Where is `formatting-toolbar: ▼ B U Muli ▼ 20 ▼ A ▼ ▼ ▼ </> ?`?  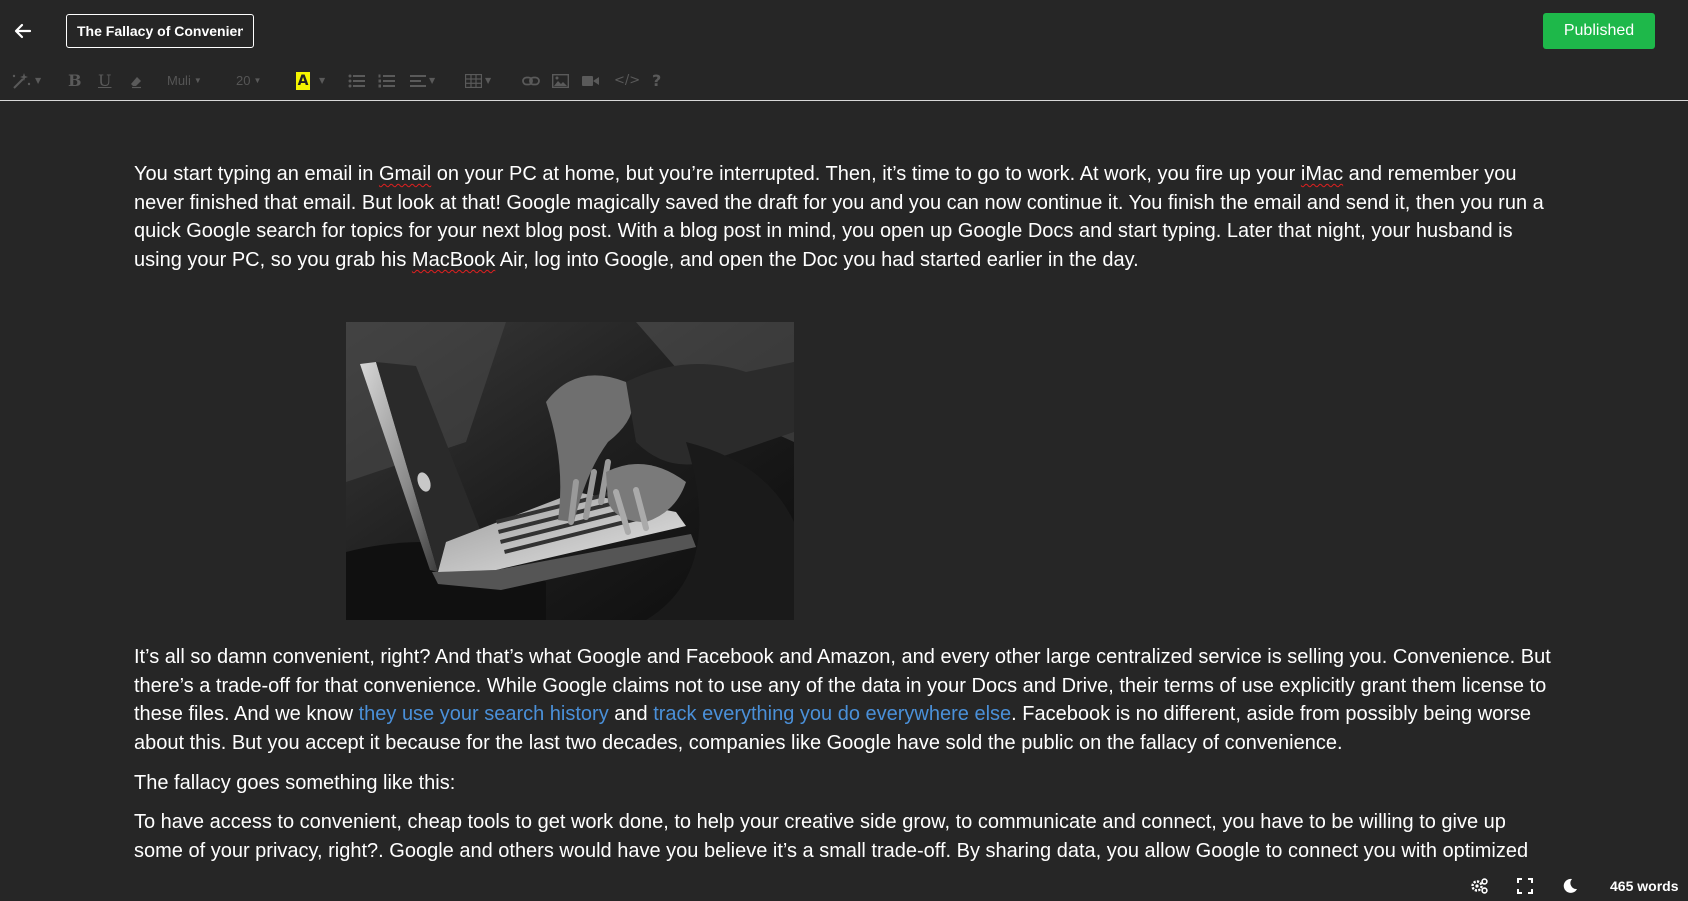 formatting-toolbar: ▼ B U Muli ▼ 20 ▼ A ▼ ▼ ▼ </> ? is located at coordinates (844, 81).